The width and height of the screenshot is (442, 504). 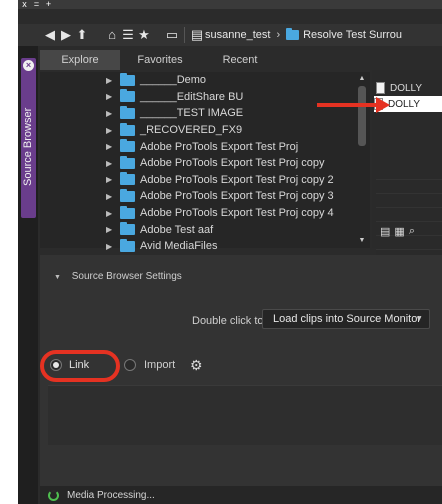 I want to click on document-icon, so click(x=380, y=88).